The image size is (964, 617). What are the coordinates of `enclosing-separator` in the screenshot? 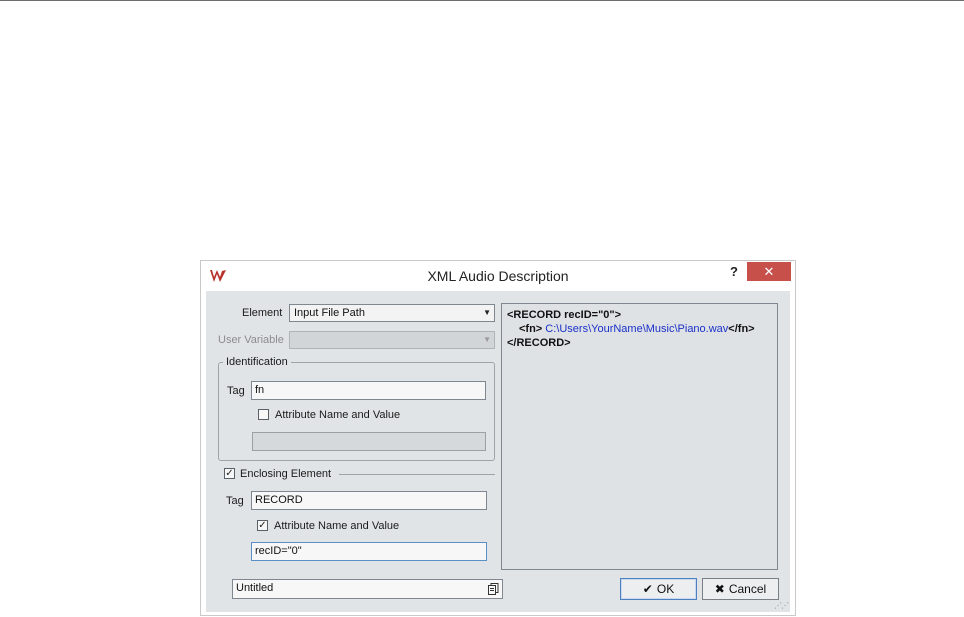 It's located at (417, 474).